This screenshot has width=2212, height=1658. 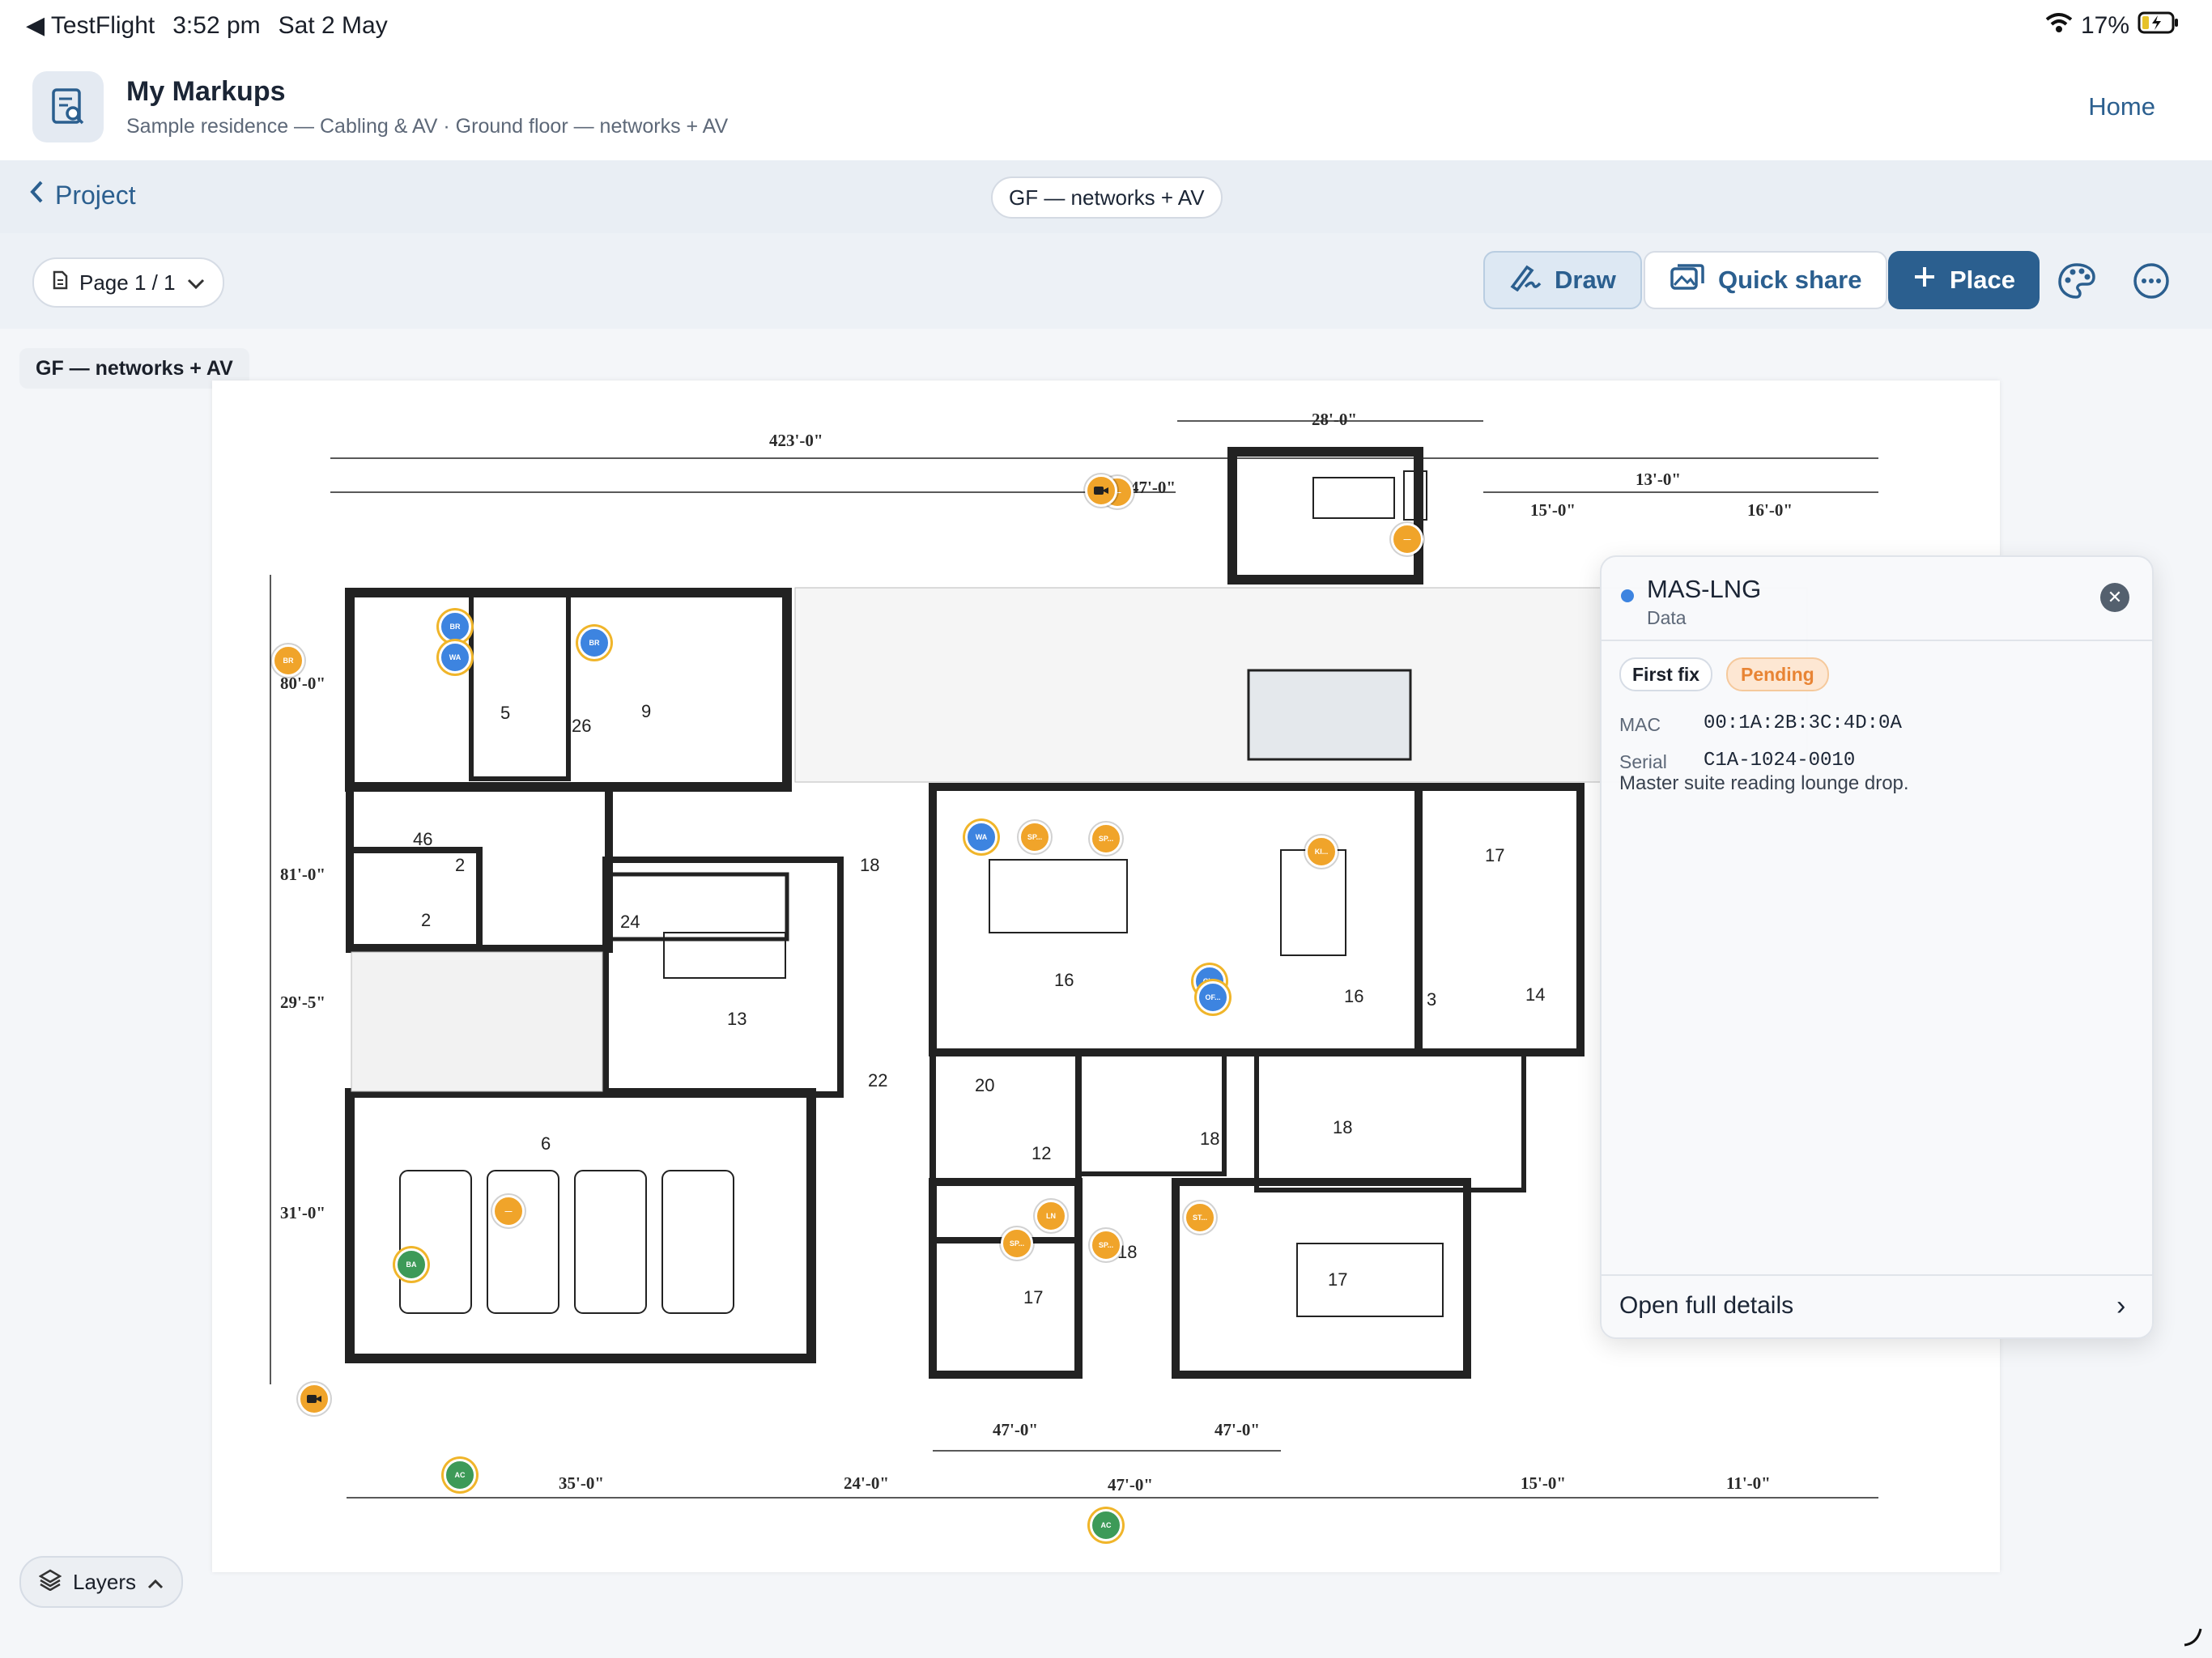 I want to click on plus-icon, so click(x=1925, y=280).